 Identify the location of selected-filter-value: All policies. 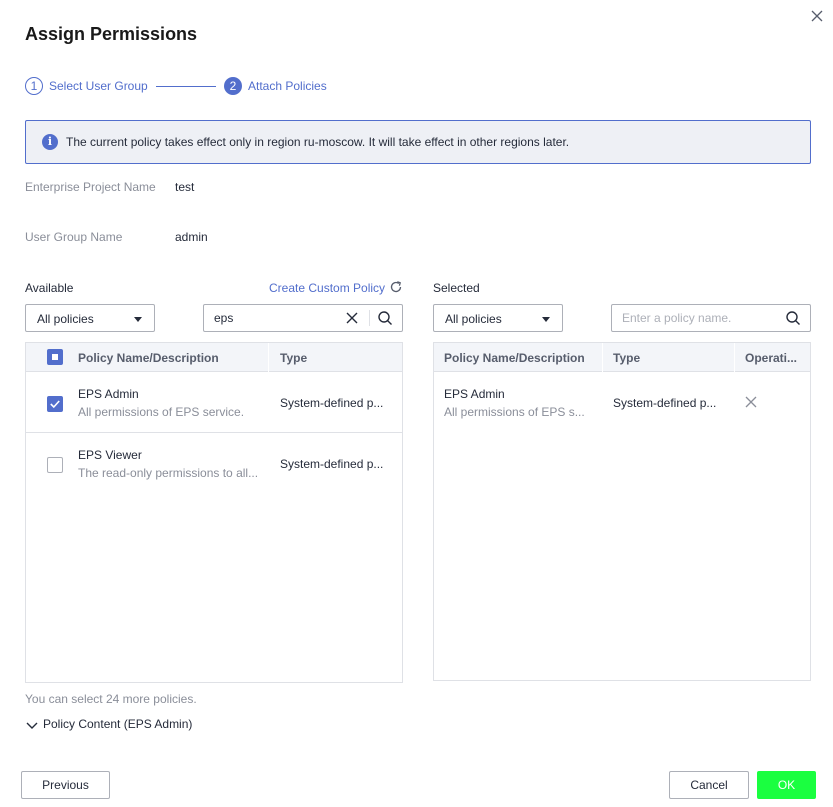
(473, 319).